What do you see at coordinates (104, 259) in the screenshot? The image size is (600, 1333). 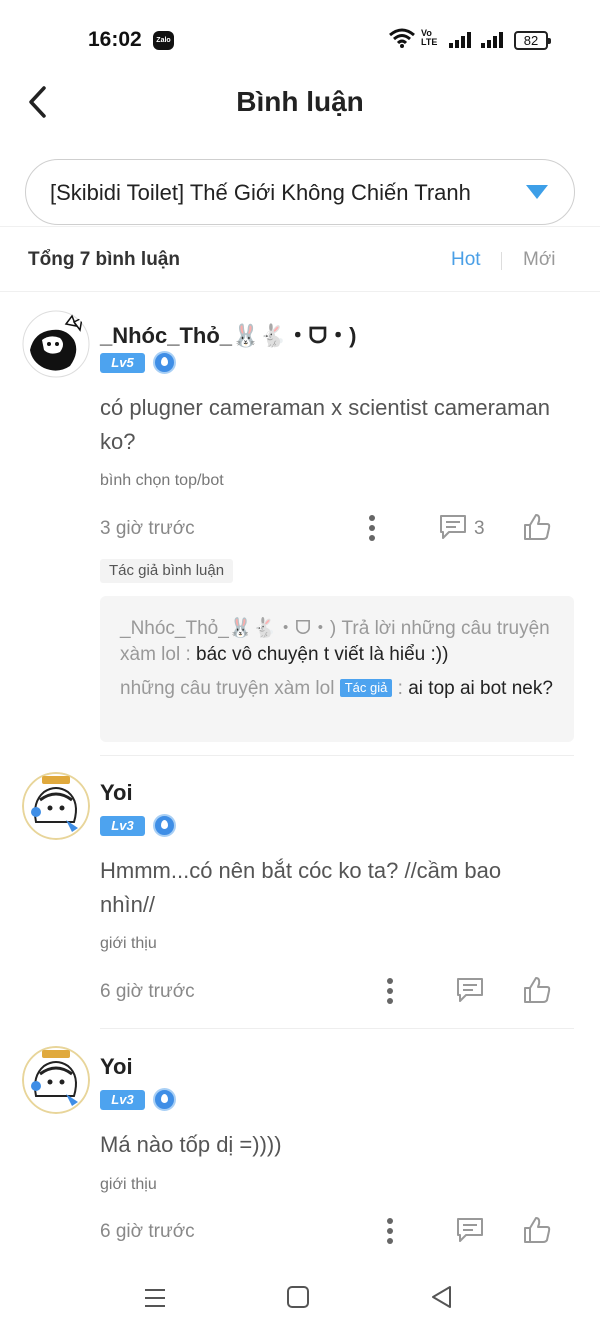 I see `comment-total: Tổng 7 bình luận` at bounding box center [104, 259].